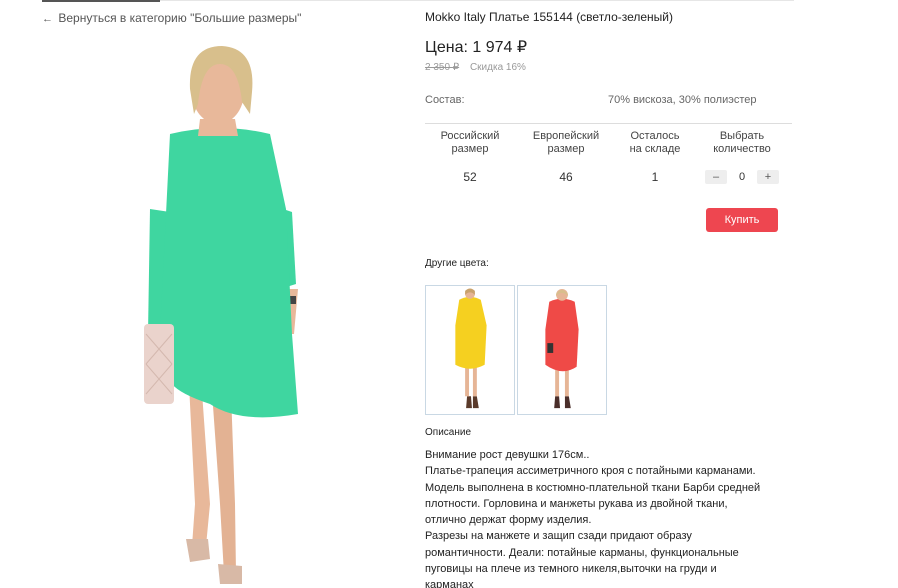 The width and height of the screenshot is (898, 588). I want to click on composition-label: Состав:, so click(445, 100).